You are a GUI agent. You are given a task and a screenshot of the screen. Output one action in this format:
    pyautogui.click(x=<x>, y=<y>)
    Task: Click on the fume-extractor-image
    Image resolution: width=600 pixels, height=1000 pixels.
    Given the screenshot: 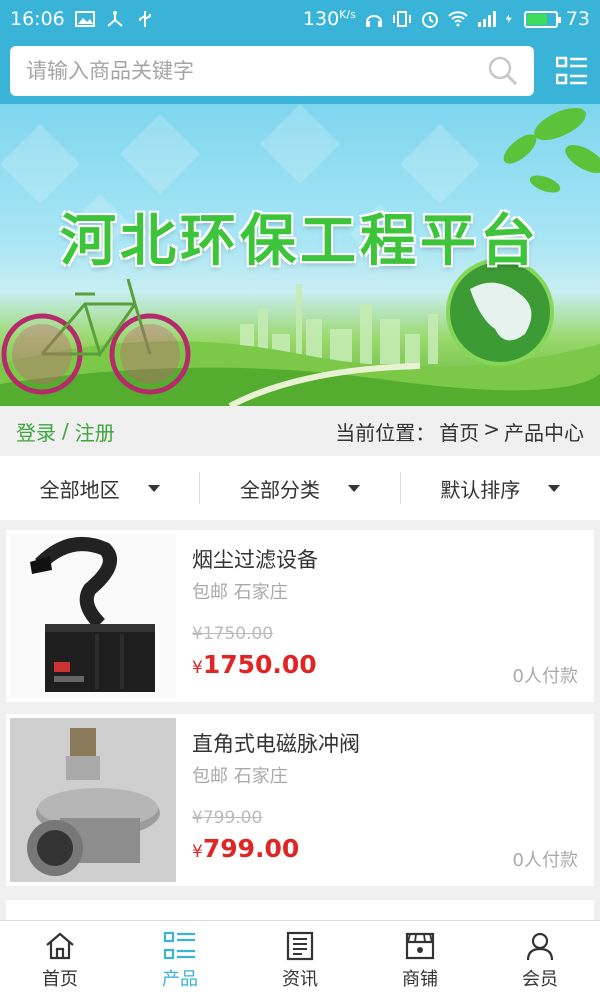 What is the action you would take?
    pyautogui.click(x=92, y=614)
    